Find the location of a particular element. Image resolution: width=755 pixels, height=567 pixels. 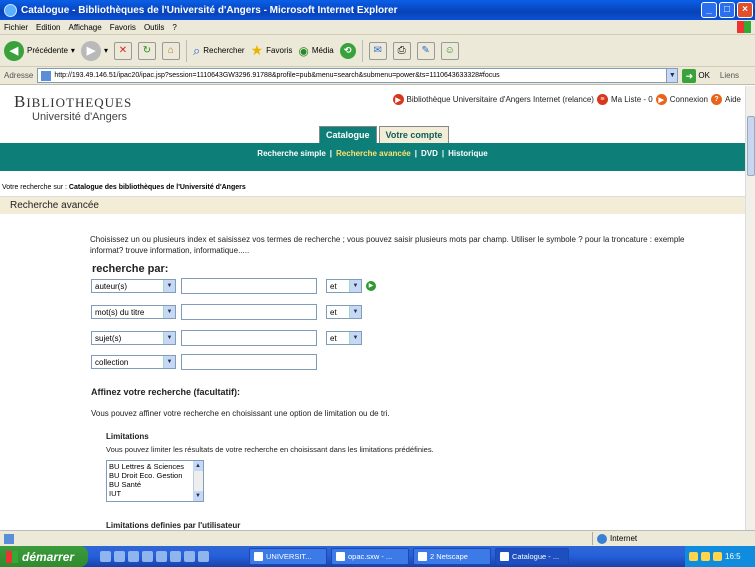

limits-title: Limitations is located at coordinates (127, 436).